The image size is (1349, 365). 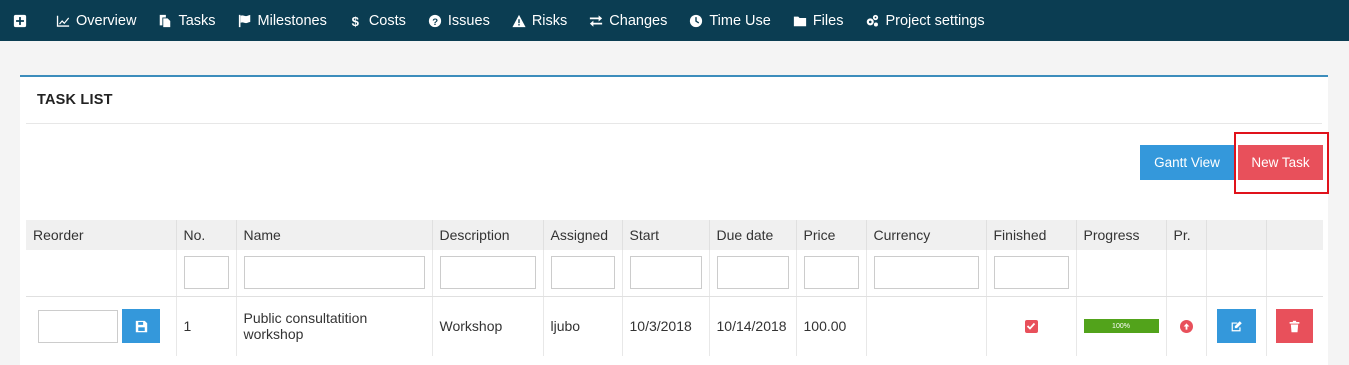 What do you see at coordinates (245, 21) in the screenshot?
I see `flag-icon` at bounding box center [245, 21].